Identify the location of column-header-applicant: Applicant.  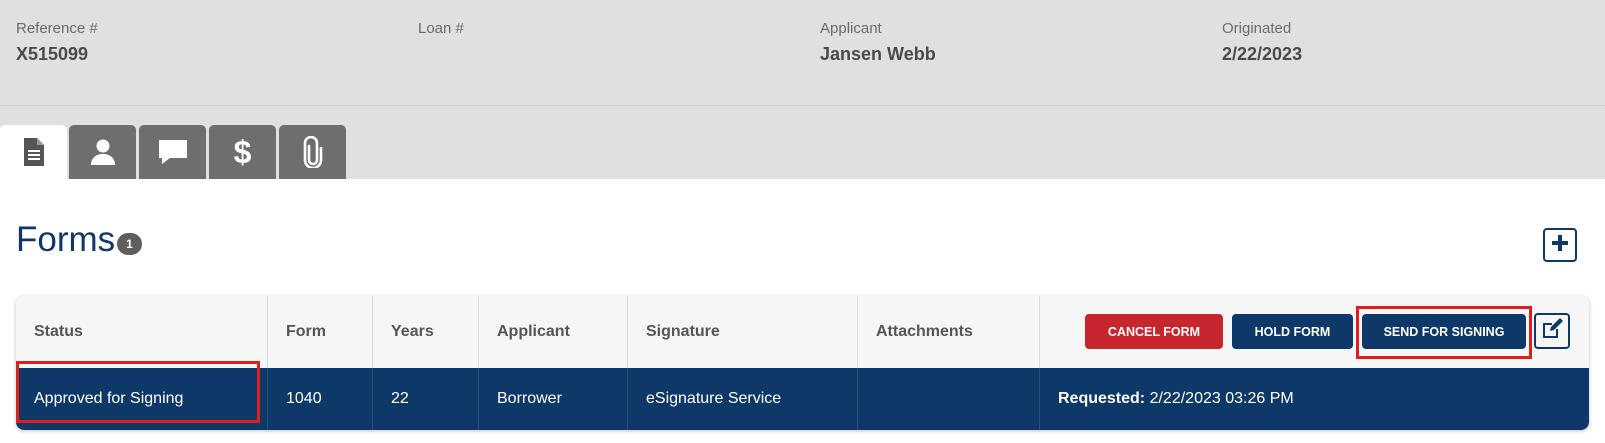
(553, 332).